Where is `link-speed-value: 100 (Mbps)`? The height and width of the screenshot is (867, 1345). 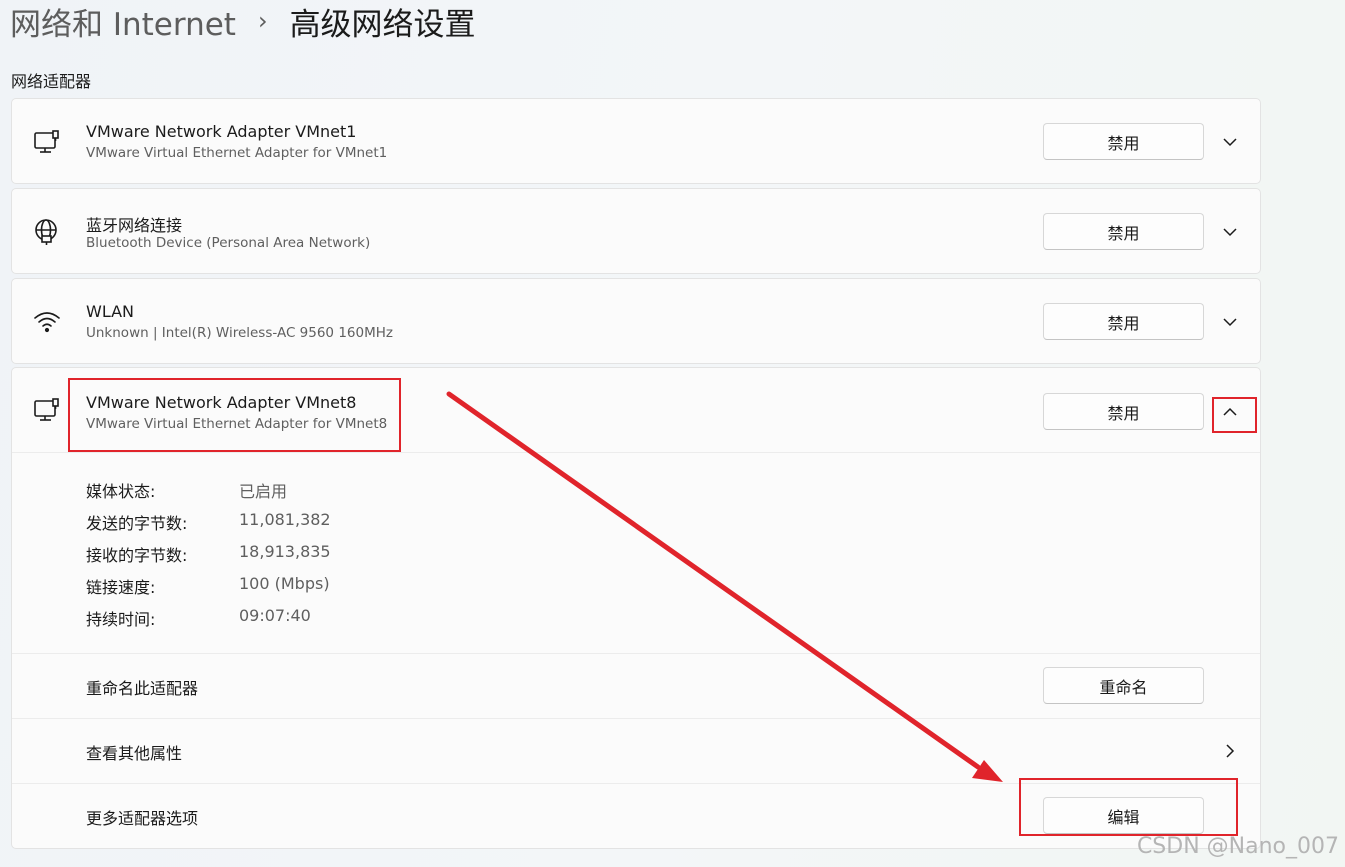
link-speed-value: 100 (Mbps) is located at coordinates (284, 583).